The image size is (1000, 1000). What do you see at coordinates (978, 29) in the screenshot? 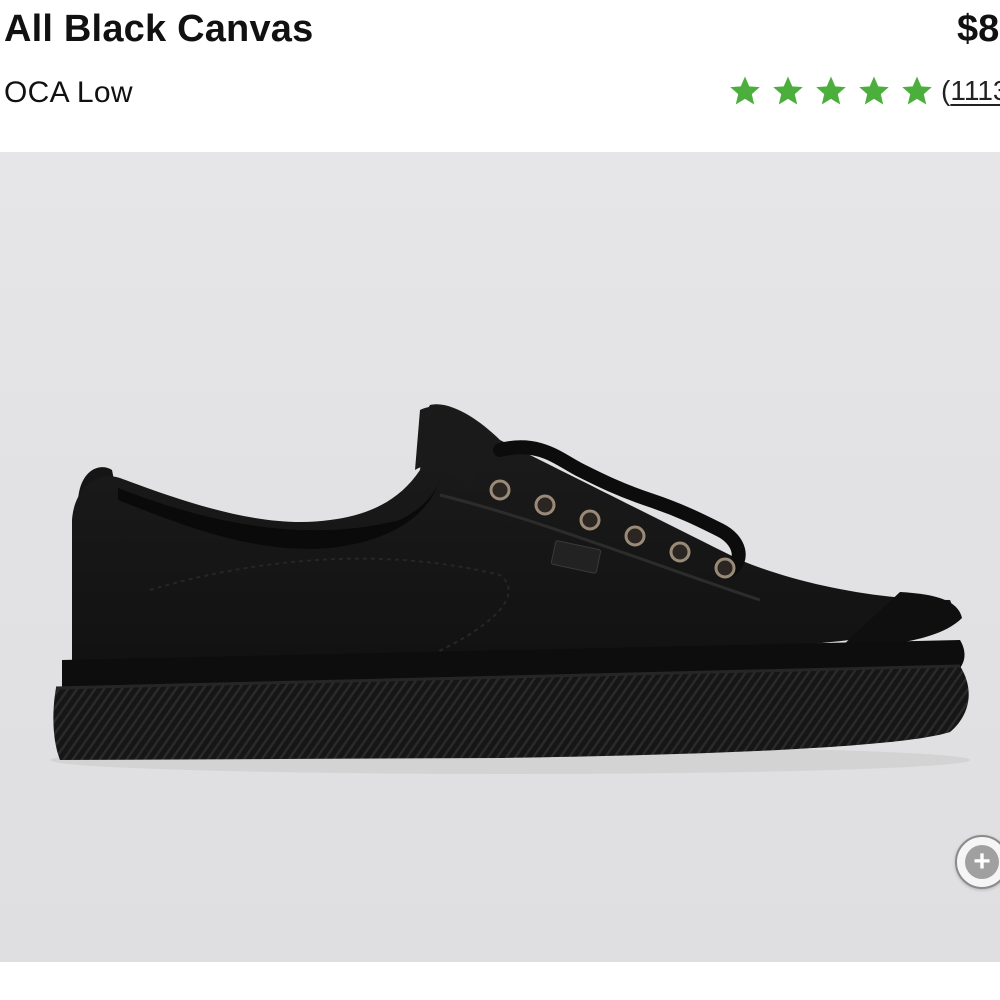
I see `product-price: $8` at bounding box center [978, 29].